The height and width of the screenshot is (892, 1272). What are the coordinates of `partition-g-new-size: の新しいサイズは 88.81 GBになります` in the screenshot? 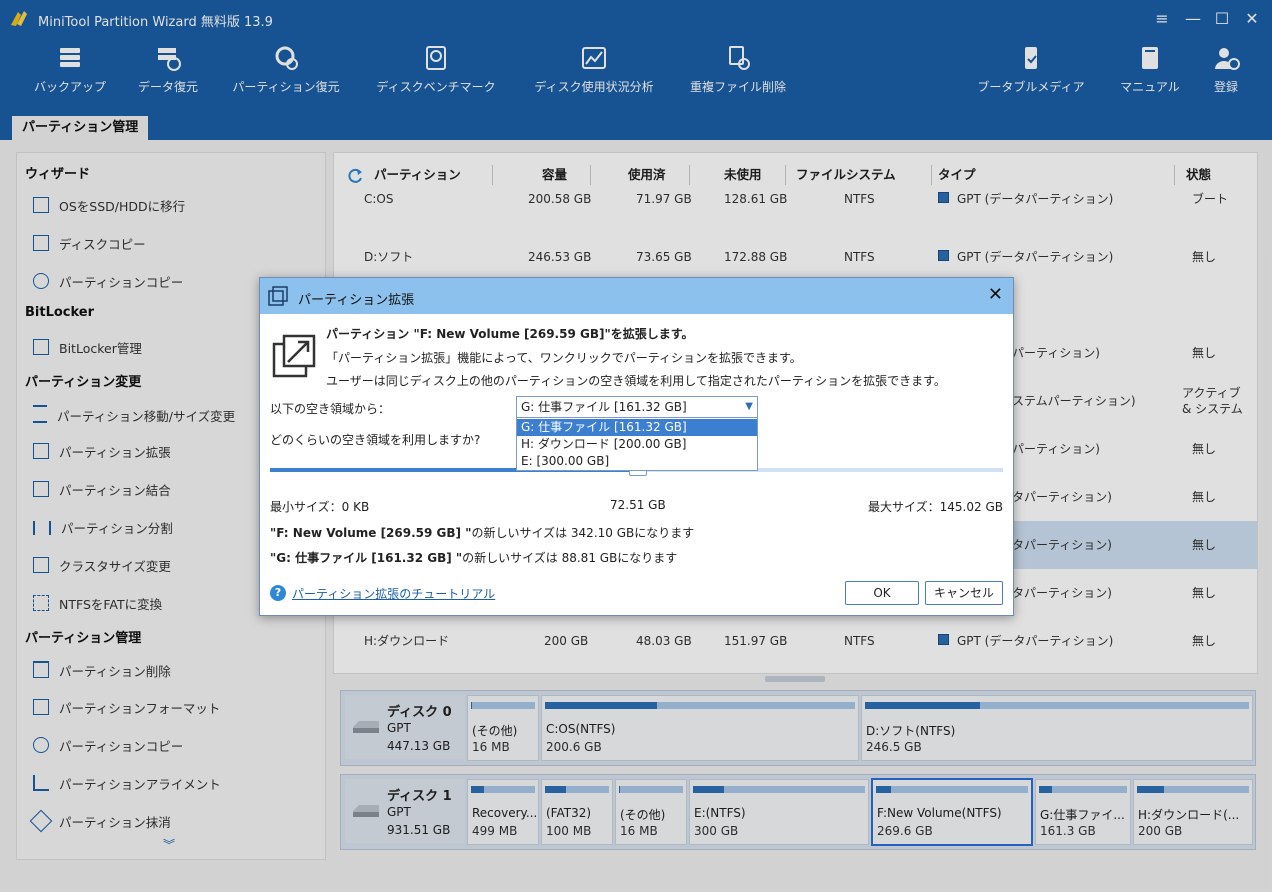 It's located at (570, 558).